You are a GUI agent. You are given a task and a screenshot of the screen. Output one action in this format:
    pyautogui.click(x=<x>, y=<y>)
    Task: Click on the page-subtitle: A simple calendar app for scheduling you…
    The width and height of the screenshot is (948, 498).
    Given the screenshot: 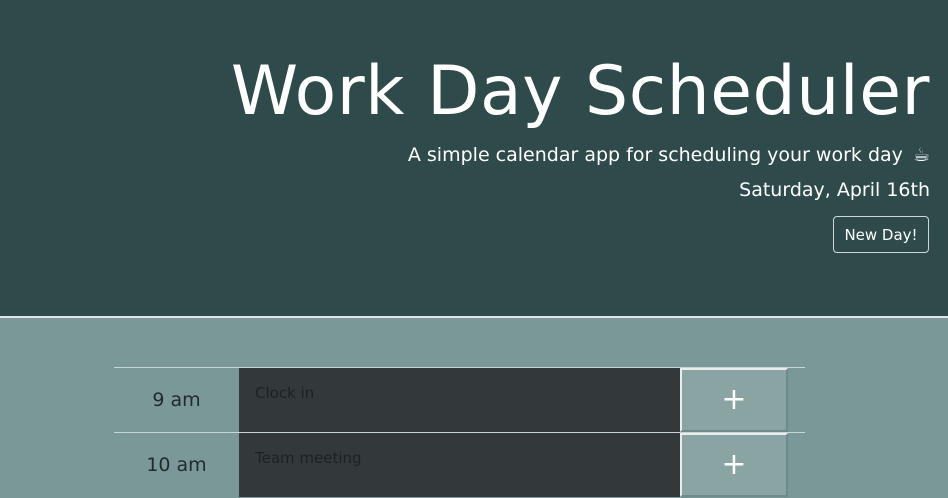 What is the action you would take?
    pyautogui.click(x=669, y=155)
    